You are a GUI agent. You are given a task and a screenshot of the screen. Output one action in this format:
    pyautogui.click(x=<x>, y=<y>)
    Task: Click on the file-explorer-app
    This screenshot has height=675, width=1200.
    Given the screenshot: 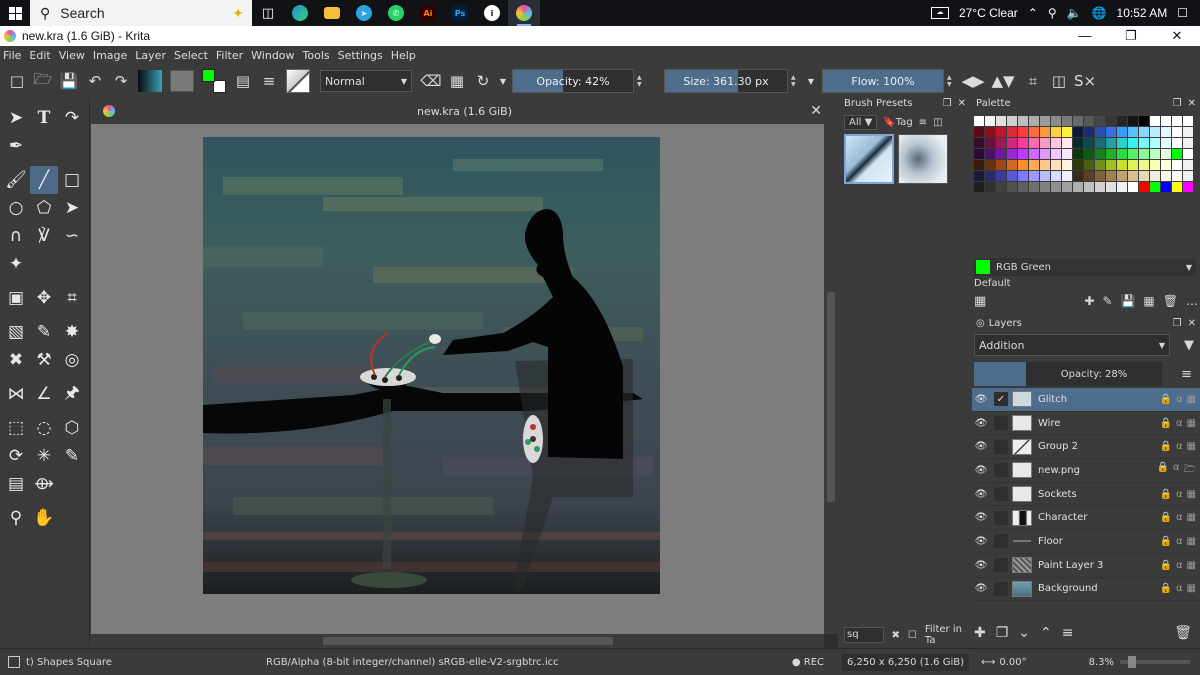 What is the action you would take?
    pyautogui.click(x=332, y=13)
    